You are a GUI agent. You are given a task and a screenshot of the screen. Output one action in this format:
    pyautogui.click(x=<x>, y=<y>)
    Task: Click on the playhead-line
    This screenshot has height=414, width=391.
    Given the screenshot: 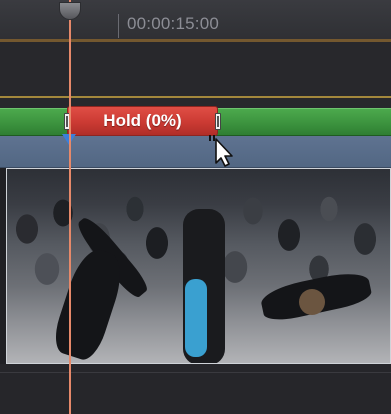 What is the action you would take?
    pyautogui.click(x=70, y=207)
    